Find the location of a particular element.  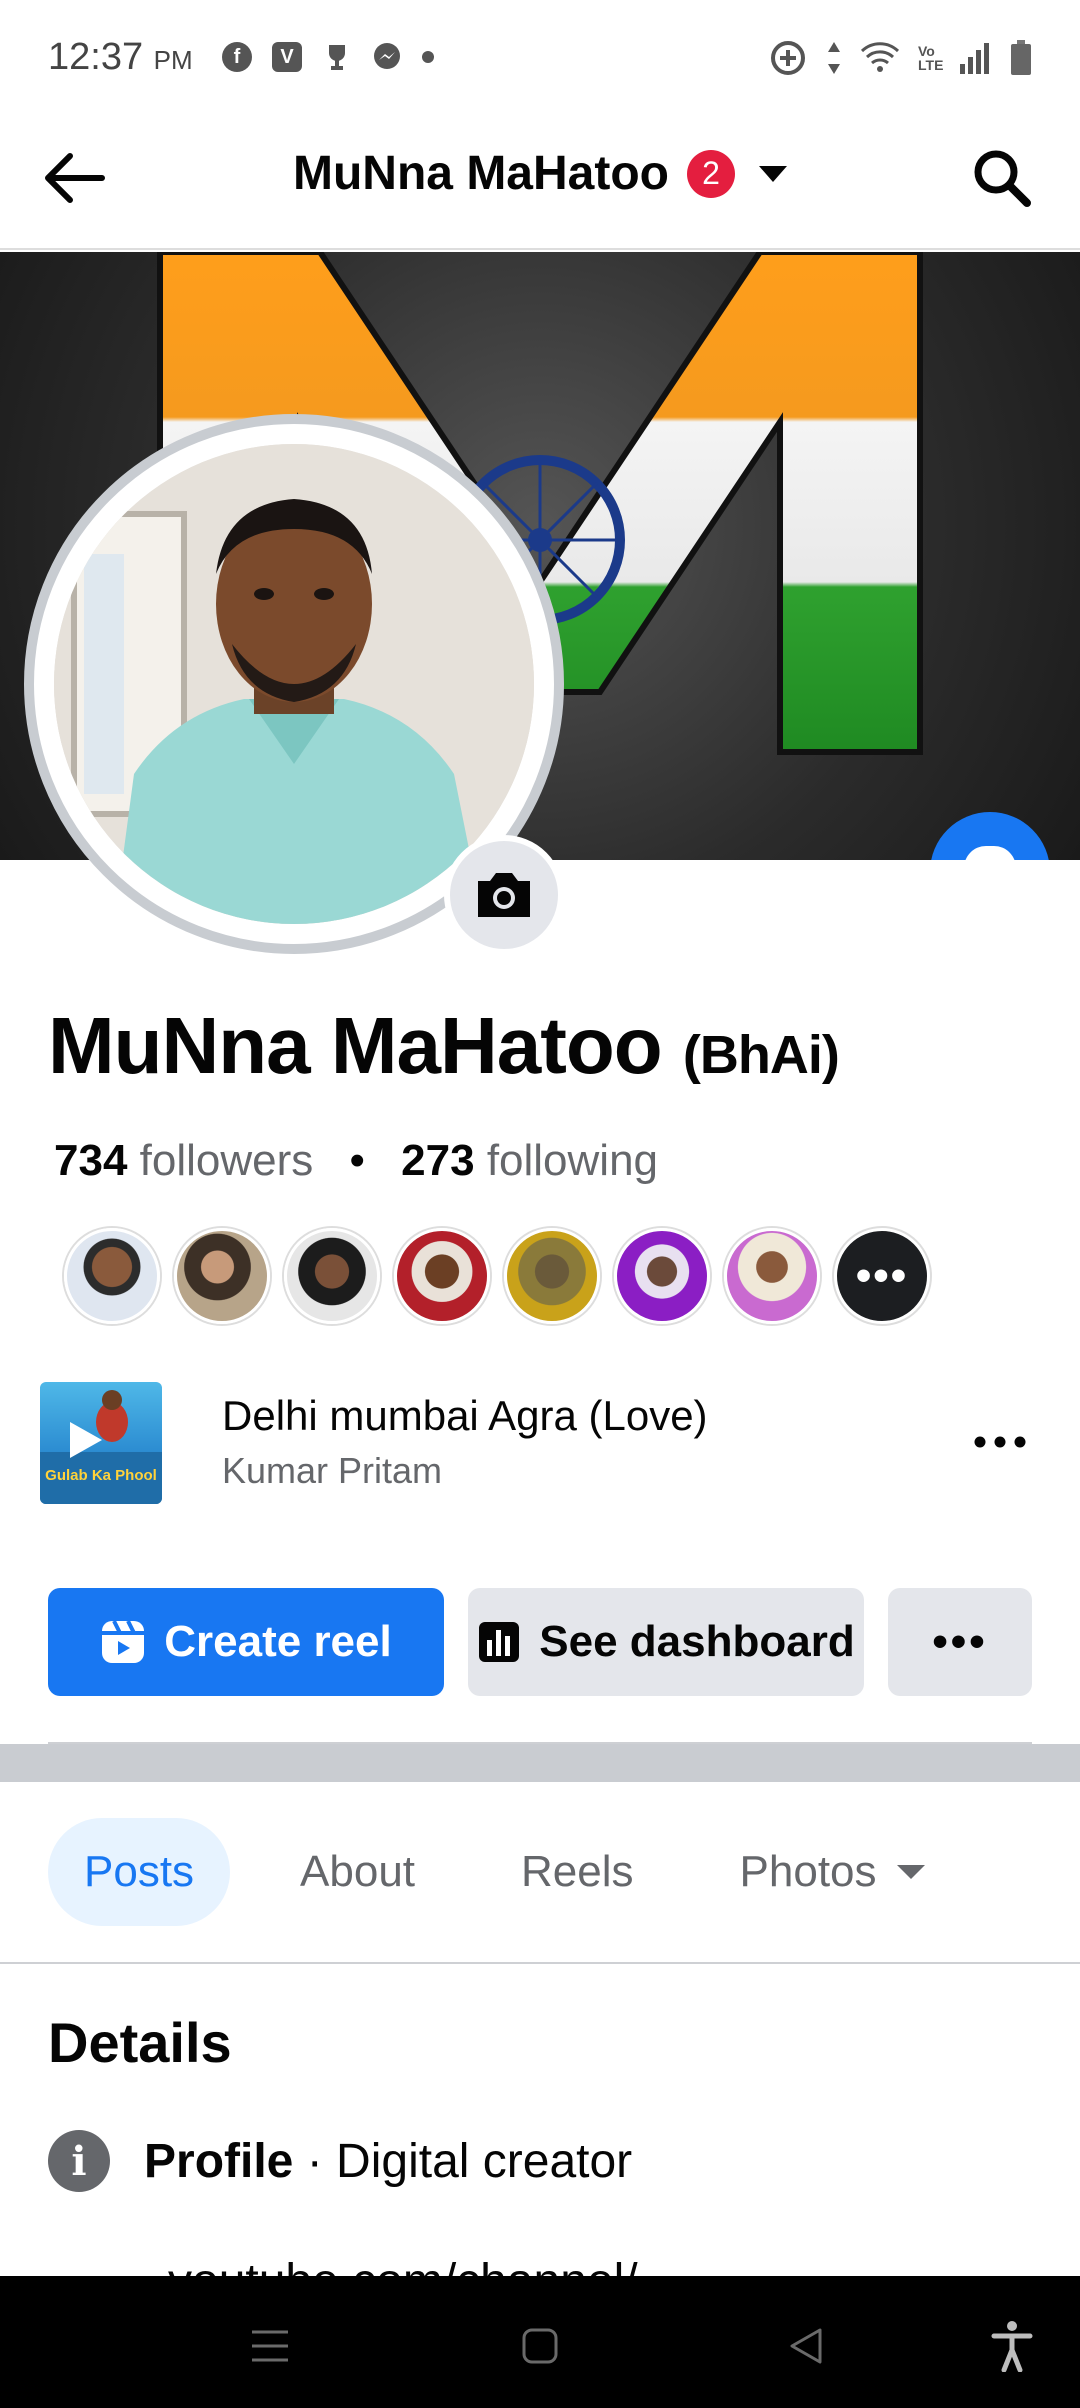

following-count: 273 is located at coordinates (438, 1160).